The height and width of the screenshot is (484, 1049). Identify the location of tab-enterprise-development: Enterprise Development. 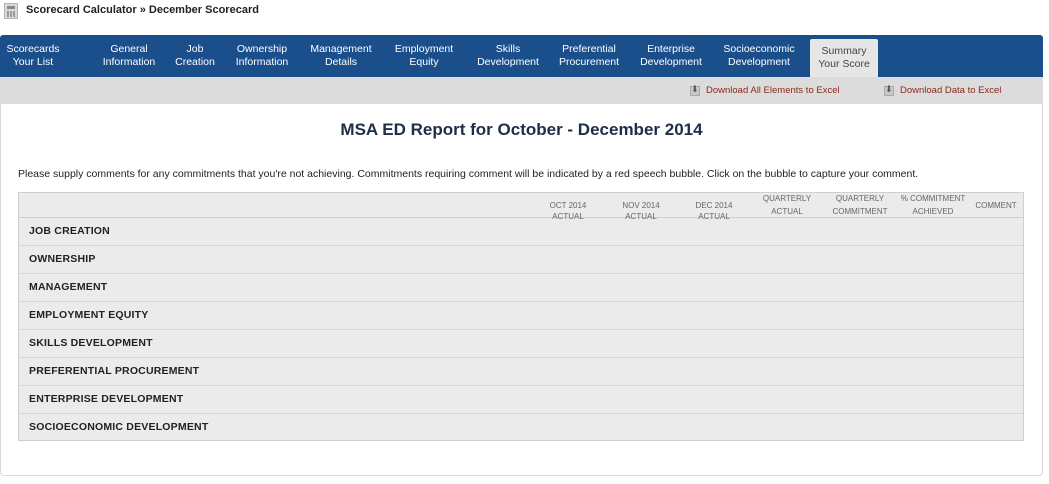
(671, 56).